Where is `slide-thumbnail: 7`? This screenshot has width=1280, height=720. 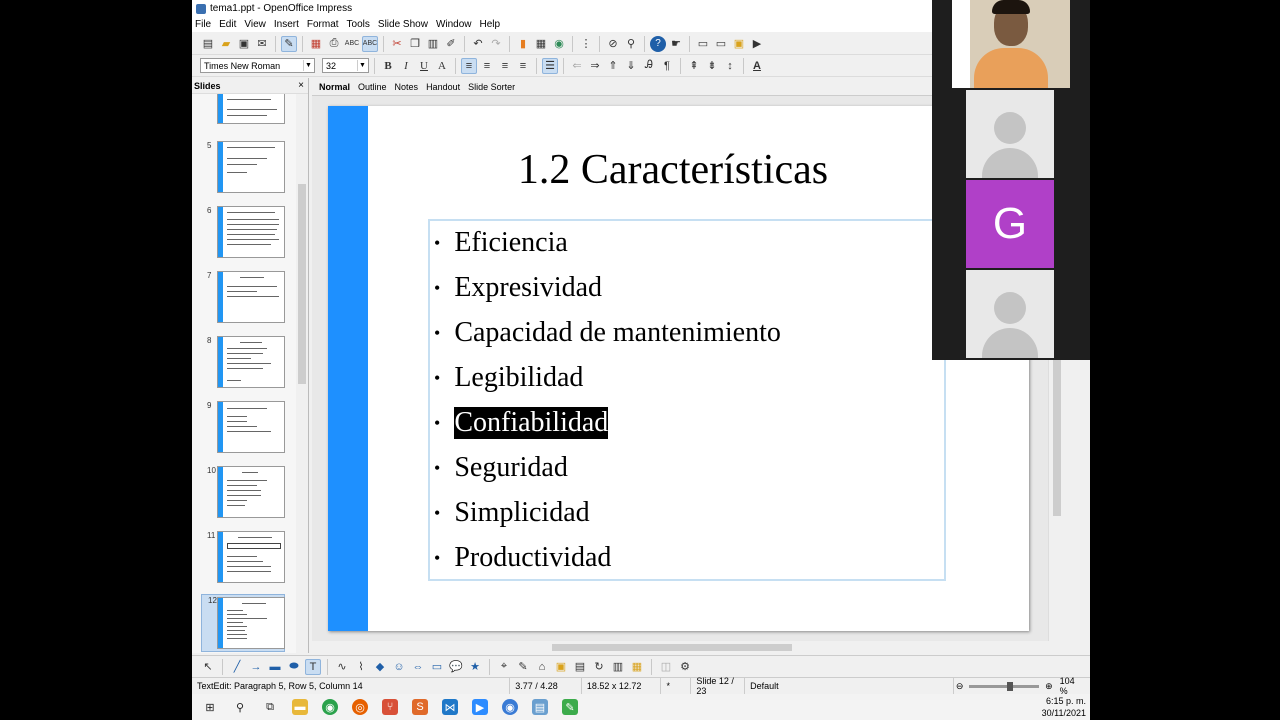 slide-thumbnail: 7 is located at coordinates (243, 299).